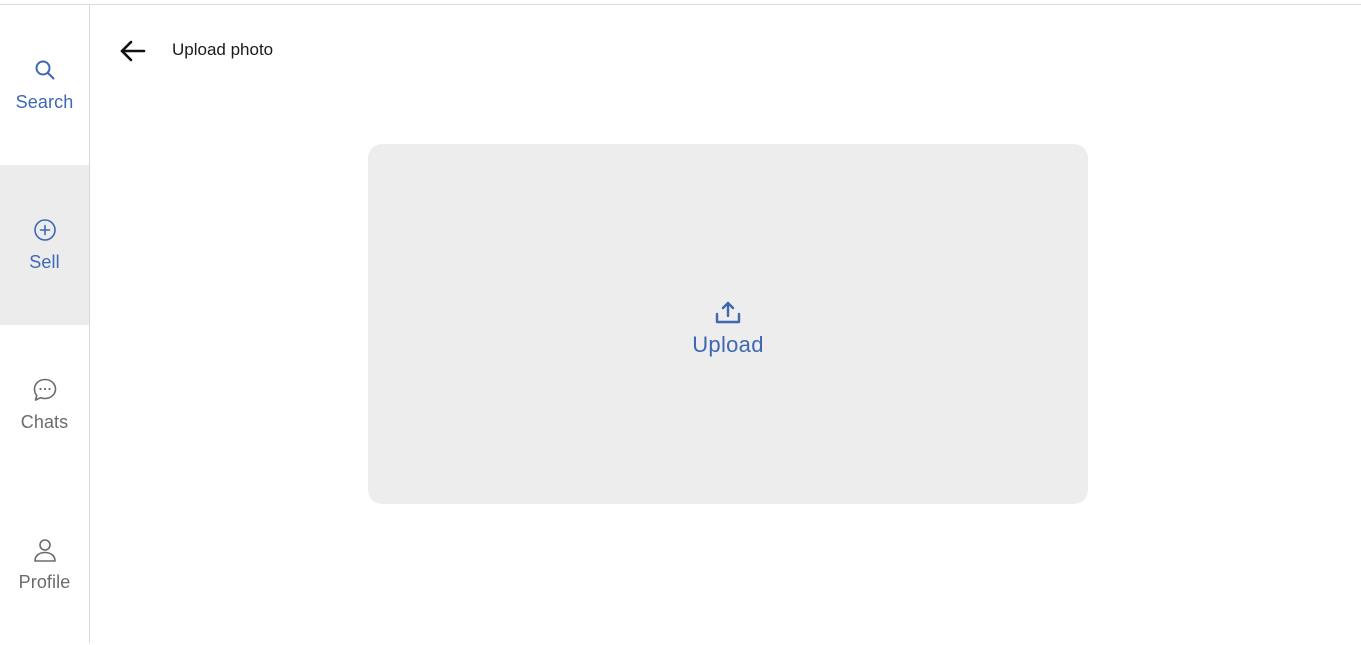 Image resolution: width=1361 pixels, height=645 pixels. What do you see at coordinates (44, 582) in the screenshot?
I see `sidebar-item-label: Profile` at bounding box center [44, 582].